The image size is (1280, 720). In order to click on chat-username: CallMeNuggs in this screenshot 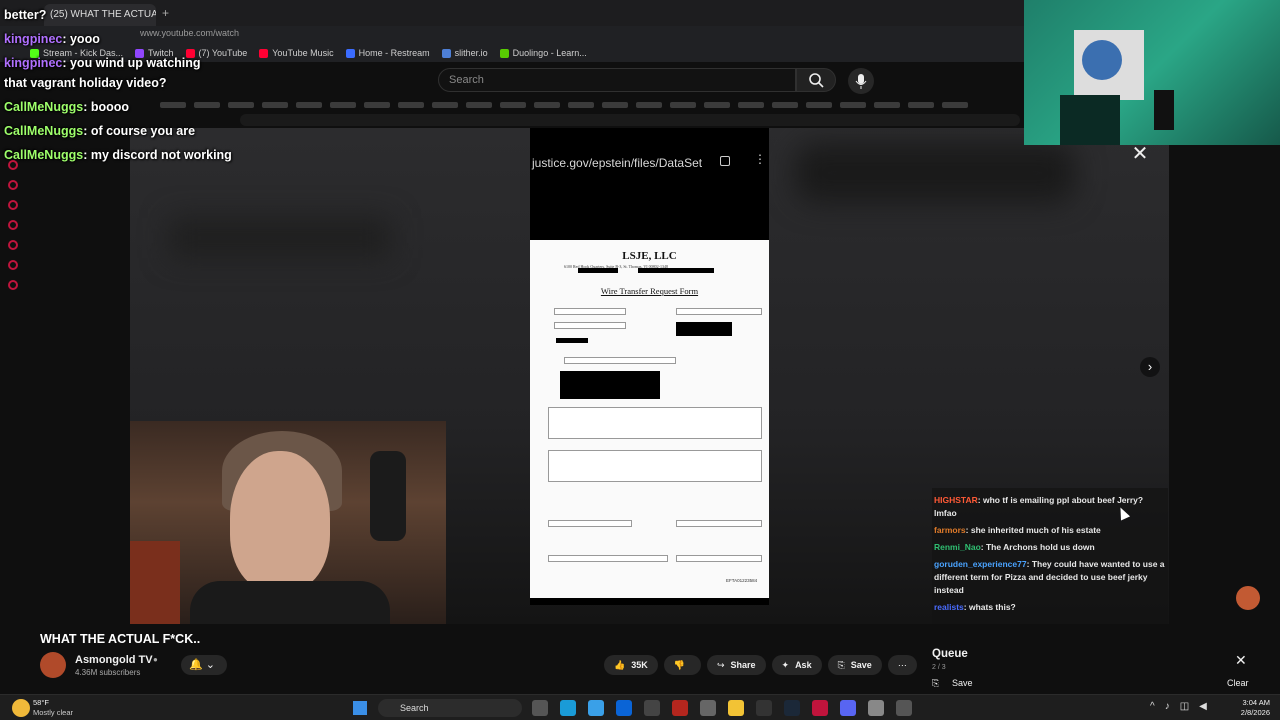, I will do `click(44, 131)`.